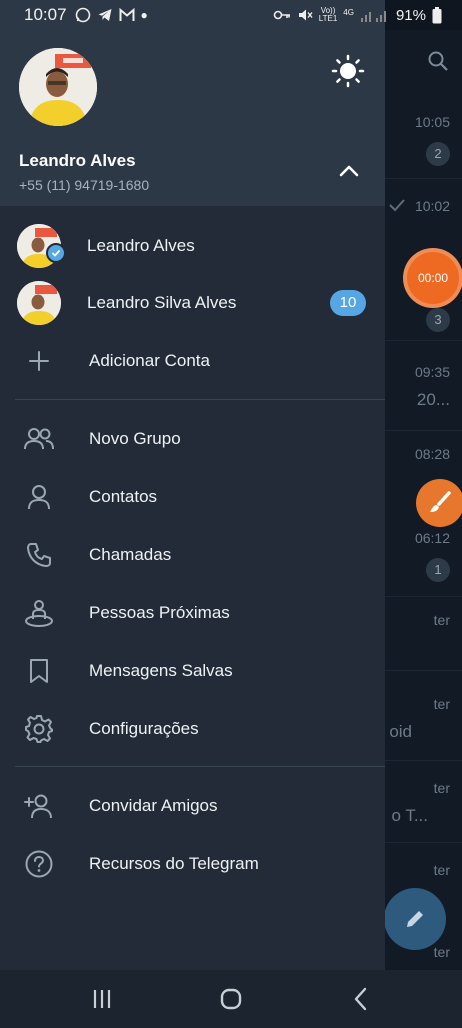 The height and width of the screenshot is (1028, 462). I want to click on pencil-icon, so click(415, 919).